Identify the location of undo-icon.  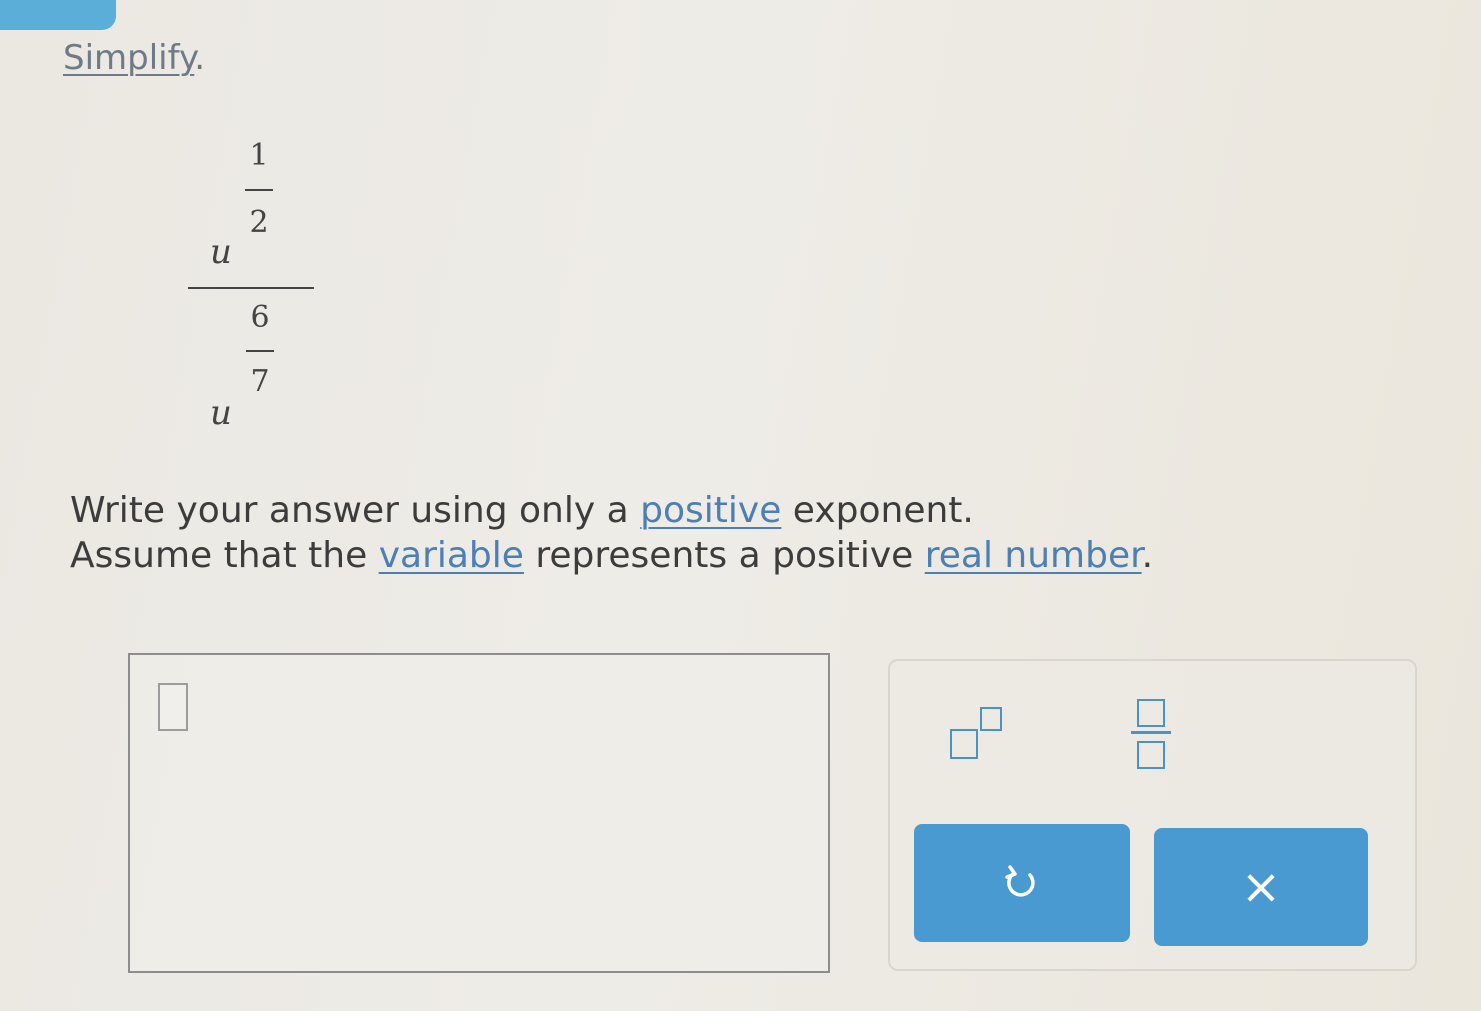
(1020, 881).